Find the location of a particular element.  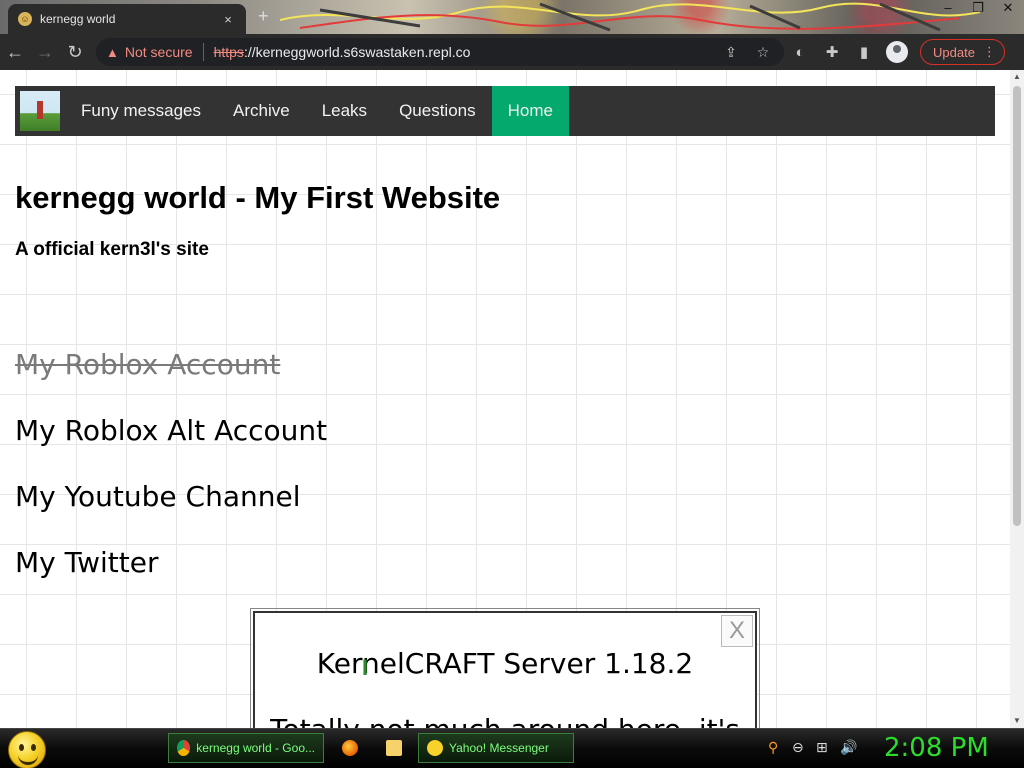

link-roblox-account: My Roblox Account is located at coordinates (147, 364).